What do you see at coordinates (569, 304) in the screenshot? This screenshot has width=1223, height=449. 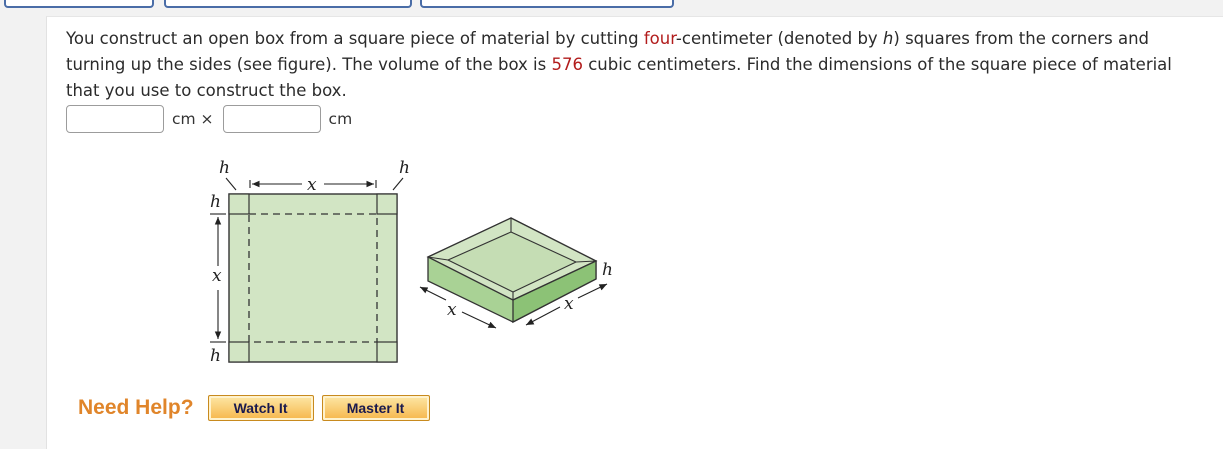 I see `label-x-box-right: x` at bounding box center [569, 304].